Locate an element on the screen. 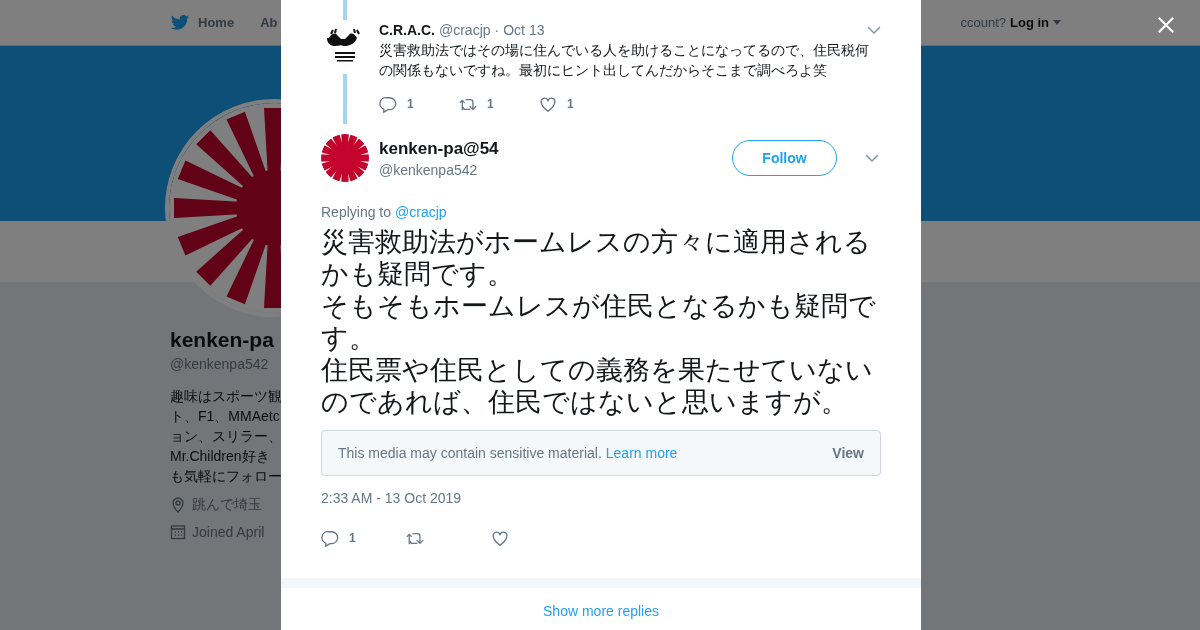 This screenshot has height=630, width=1200. author-name: C.R.A.C. is located at coordinates (407, 30).